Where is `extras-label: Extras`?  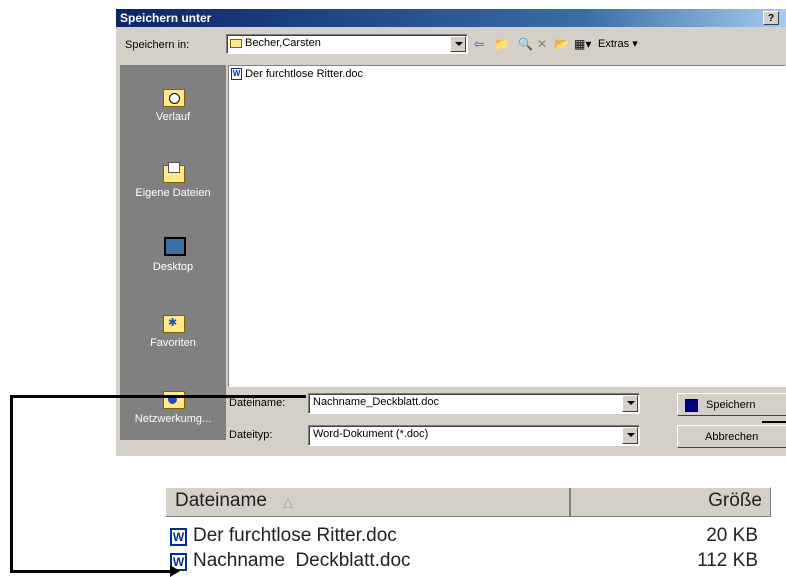 extras-label: Extras is located at coordinates (614, 44).